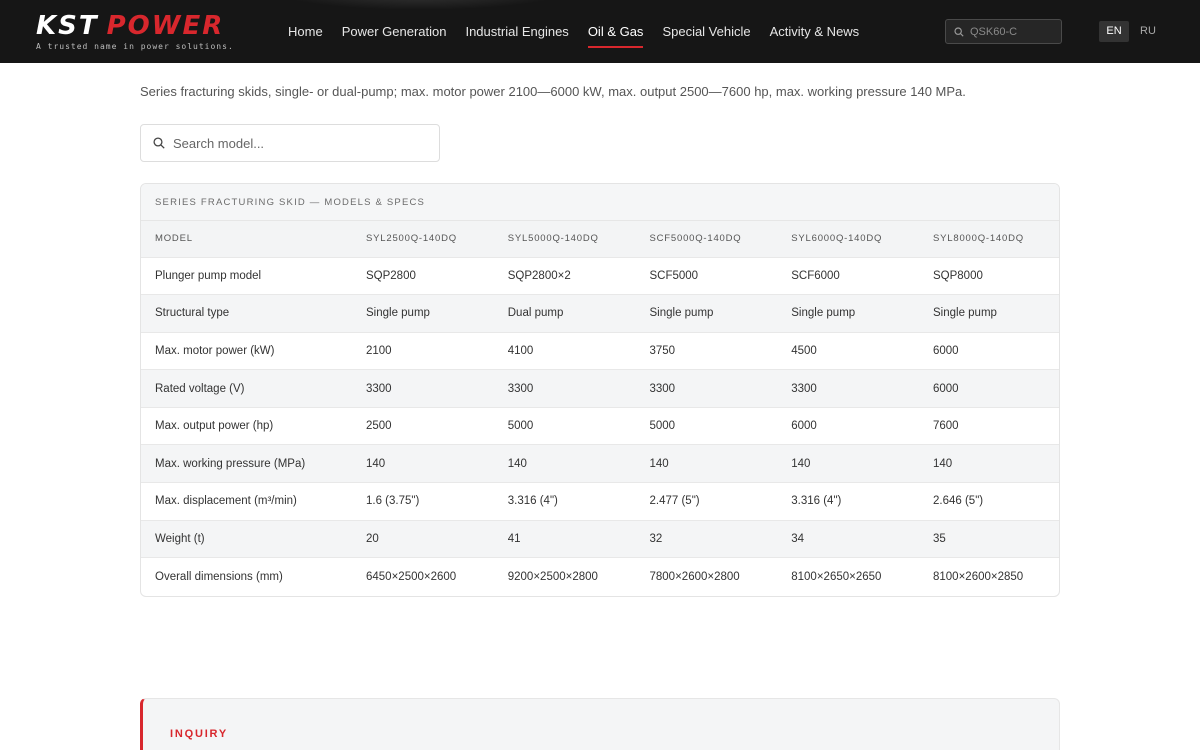 This screenshot has width=1200, height=750. Describe the element at coordinates (411, 576) in the screenshot. I see `table-cell: 6450×2500×2600` at that location.